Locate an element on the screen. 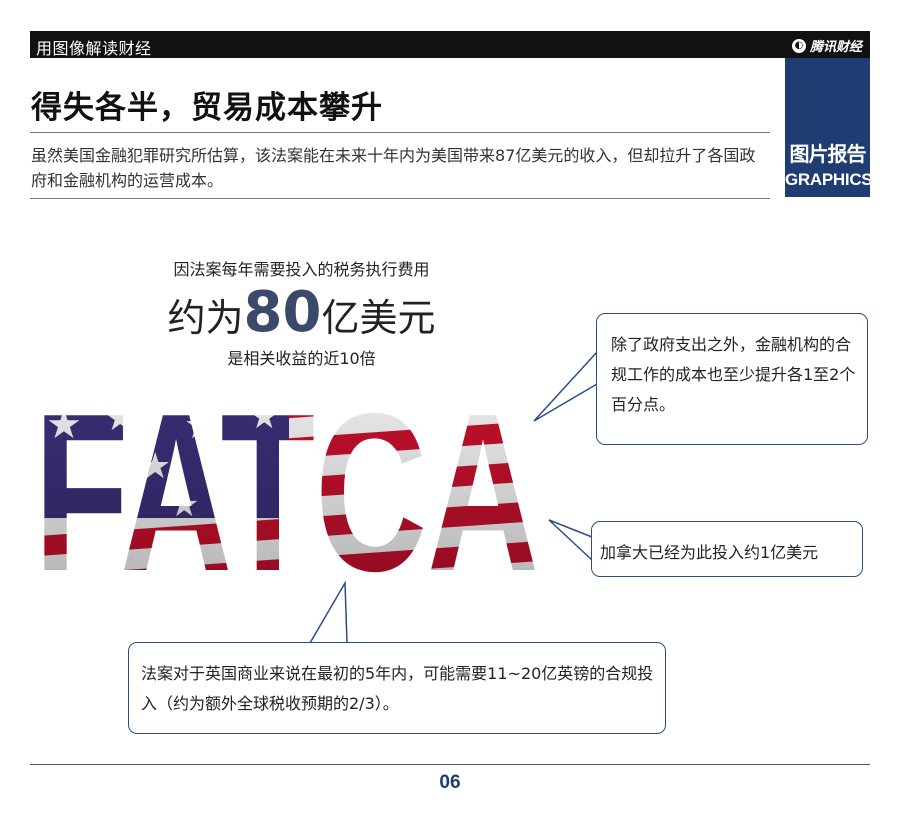  footer-divider is located at coordinates (450, 764).